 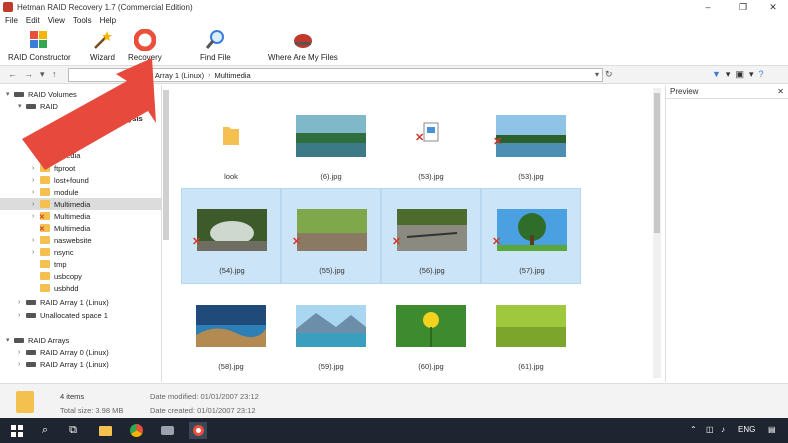 I want to click on raid-recovery-taskbar-icon, so click(x=198, y=430).